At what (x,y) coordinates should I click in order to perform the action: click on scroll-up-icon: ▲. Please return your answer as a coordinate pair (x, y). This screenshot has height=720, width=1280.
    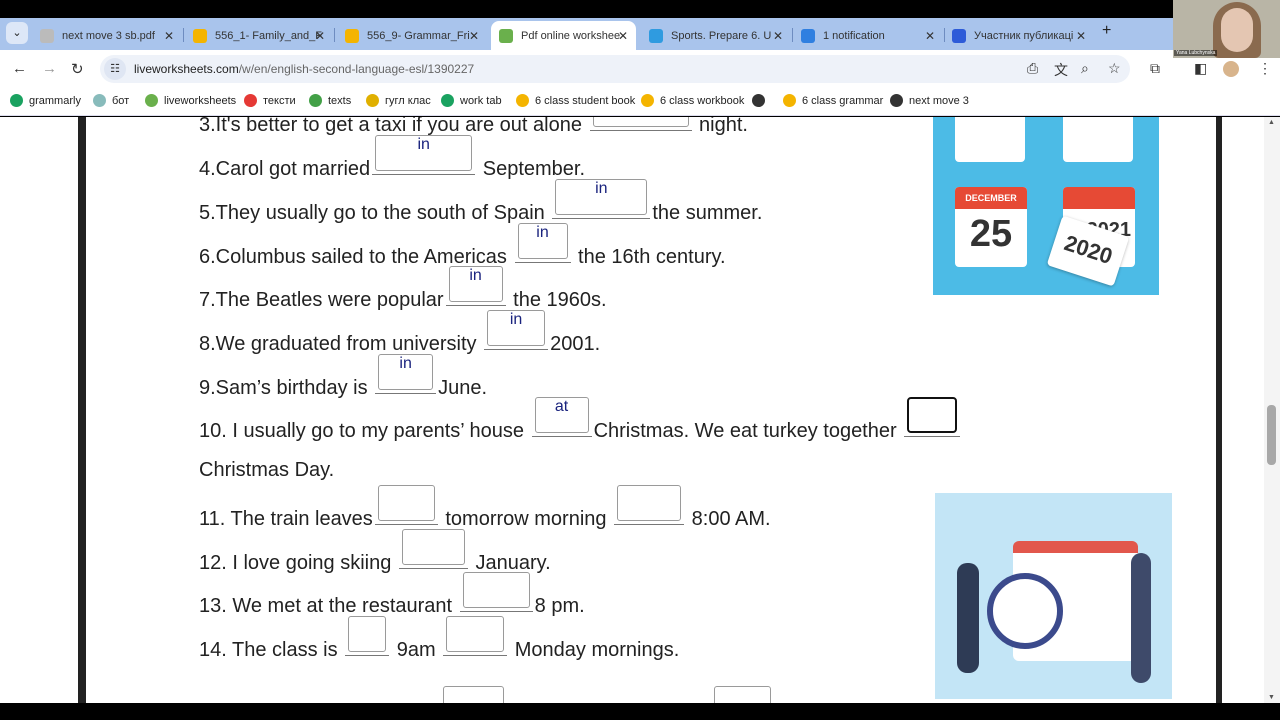
    Looking at the image, I should click on (1271, 122).